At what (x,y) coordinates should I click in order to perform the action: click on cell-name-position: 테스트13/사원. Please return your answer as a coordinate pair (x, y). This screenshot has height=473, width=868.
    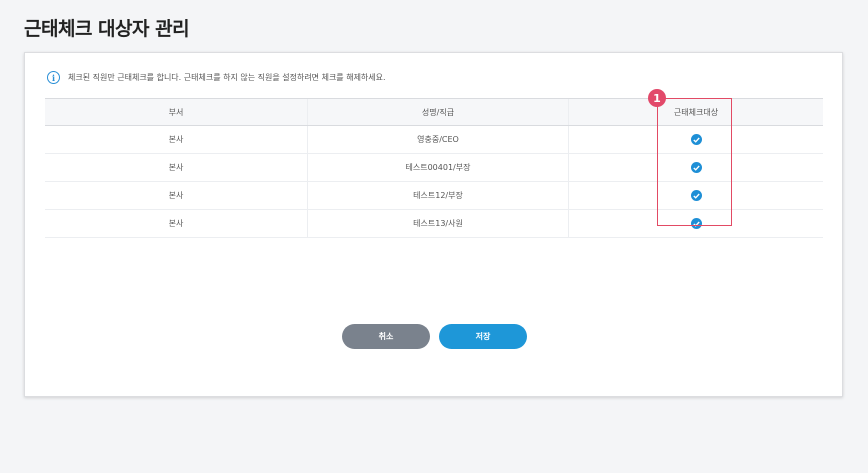
    Looking at the image, I should click on (438, 223).